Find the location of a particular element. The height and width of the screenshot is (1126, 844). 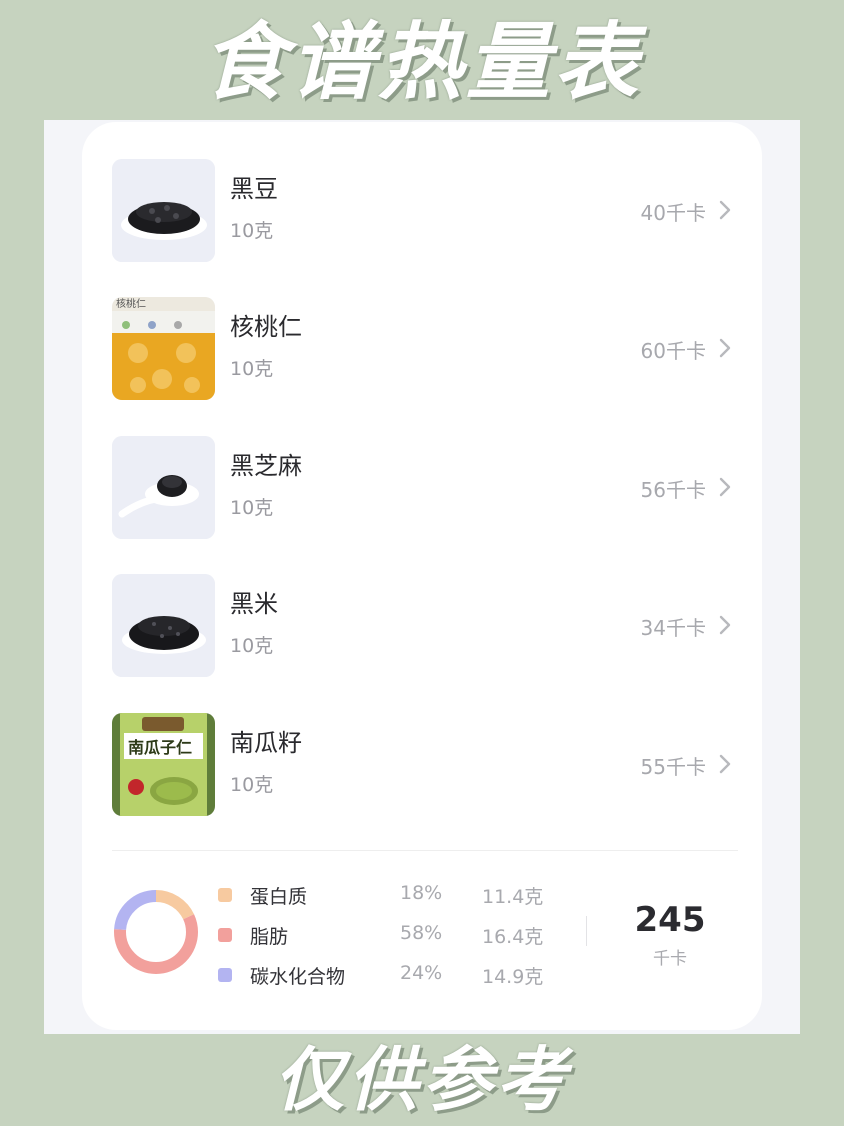

food-row-black-sesame: 黑芝麻 10克 56千卡 is located at coordinates (425, 488).